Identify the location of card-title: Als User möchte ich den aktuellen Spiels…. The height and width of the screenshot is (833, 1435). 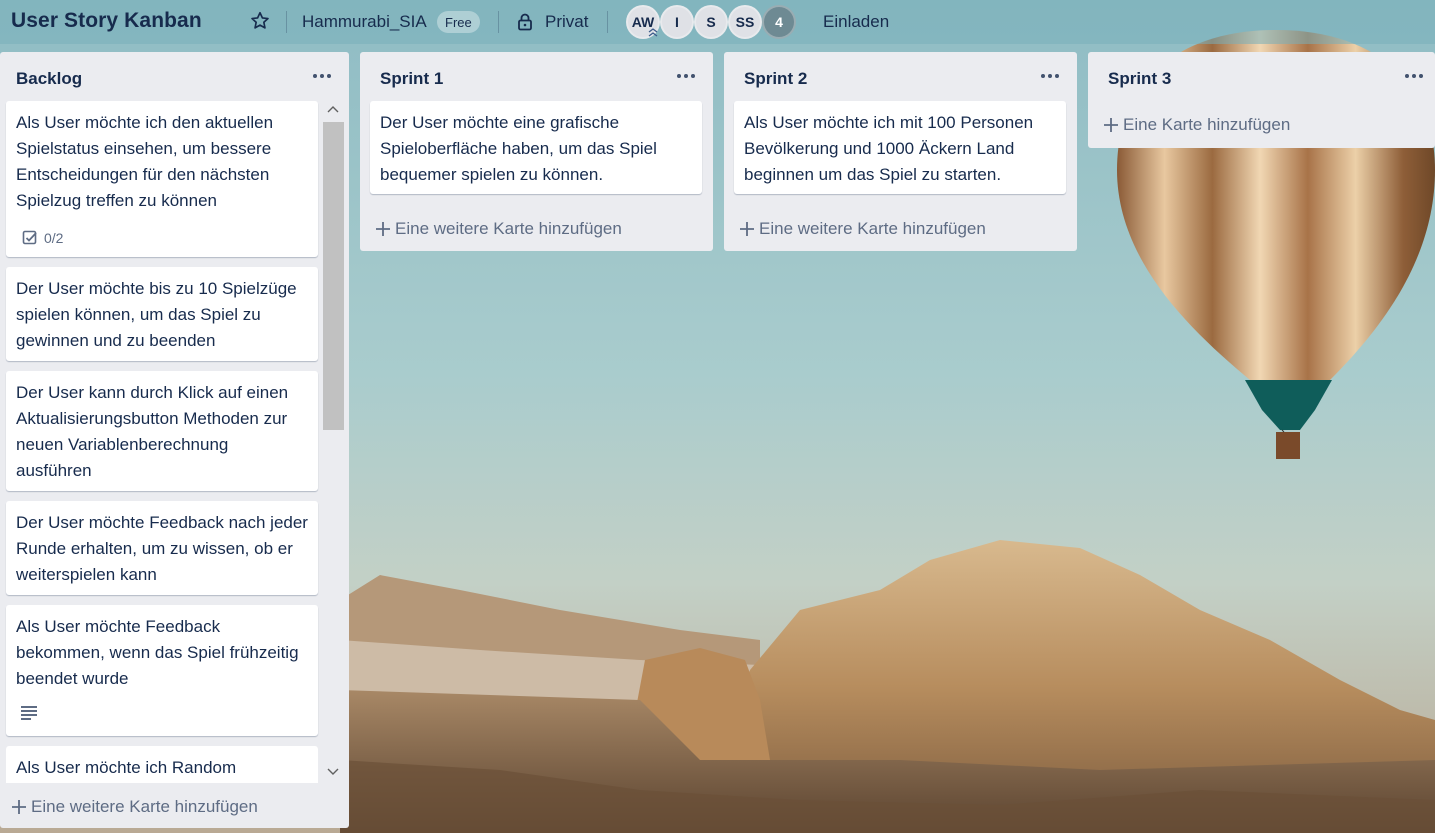
(145, 161).